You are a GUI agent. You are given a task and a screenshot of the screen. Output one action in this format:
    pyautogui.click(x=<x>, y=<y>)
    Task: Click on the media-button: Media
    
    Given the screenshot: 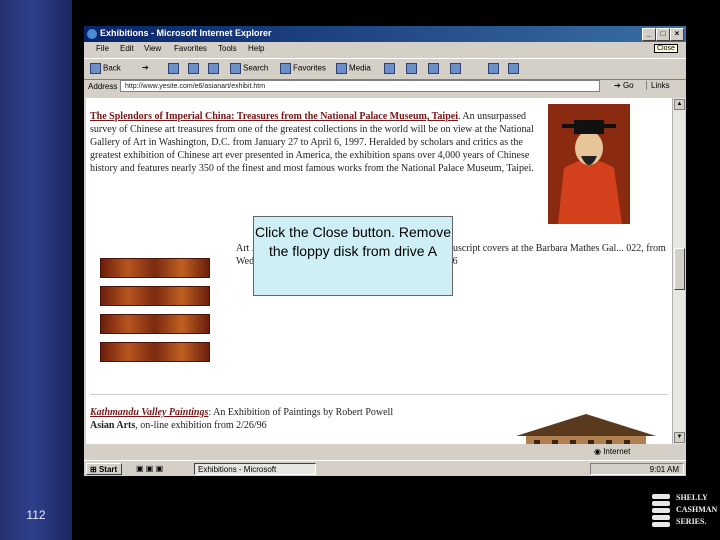 What is the action you would take?
    pyautogui.click(x=353, y=68)
    